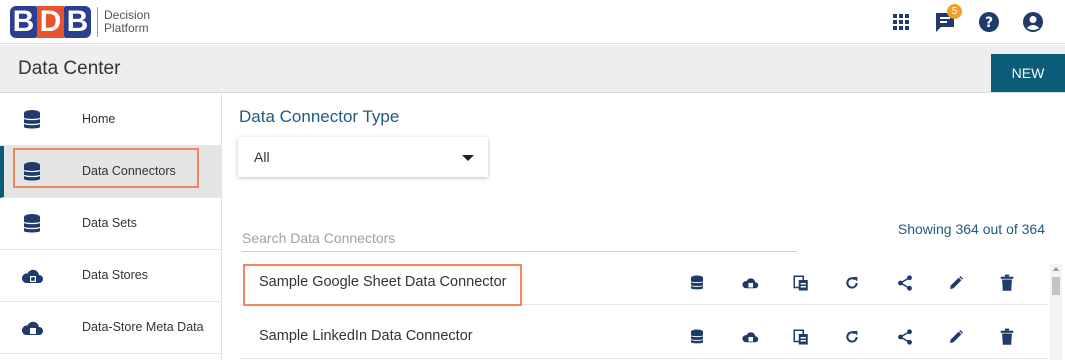  Describe the element at coordinates (23, 22) in the screenshot. I see `logo-letter-b: B` at that location.